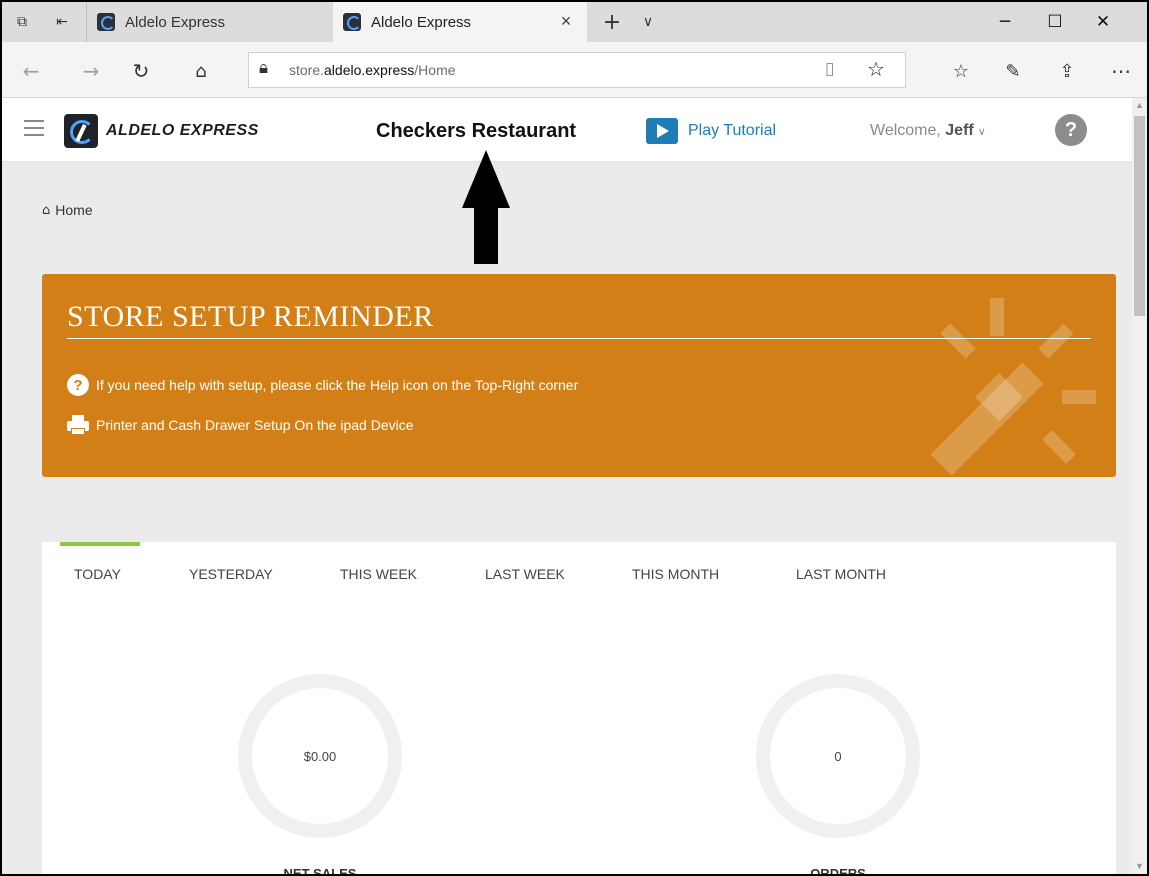 The image size is (1149, 876). Describe the element at coordinates (62, 22) in the screenshot. I see `set-aside-tabs-icon: ⇤` at that location.